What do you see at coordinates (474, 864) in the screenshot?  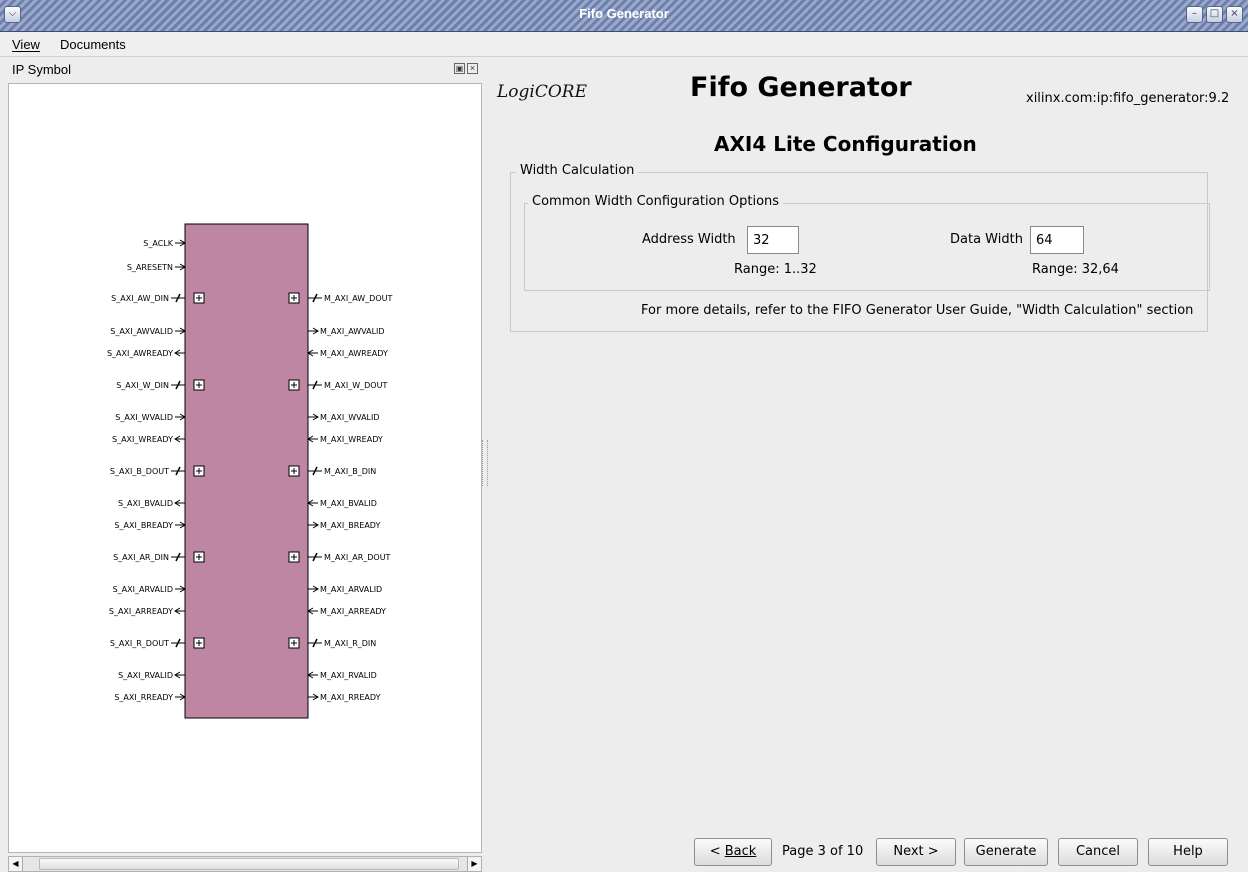 I see `scroll-right-icon: ▶` at bounding box center [474, 864].